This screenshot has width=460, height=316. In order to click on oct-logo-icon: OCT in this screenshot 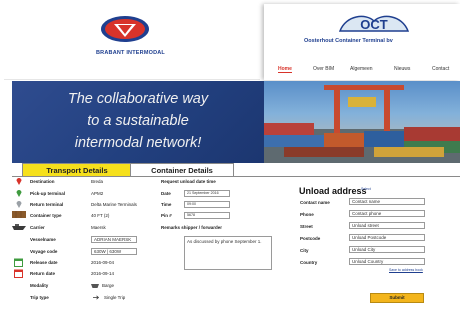, I will do `click(374, 24)`.